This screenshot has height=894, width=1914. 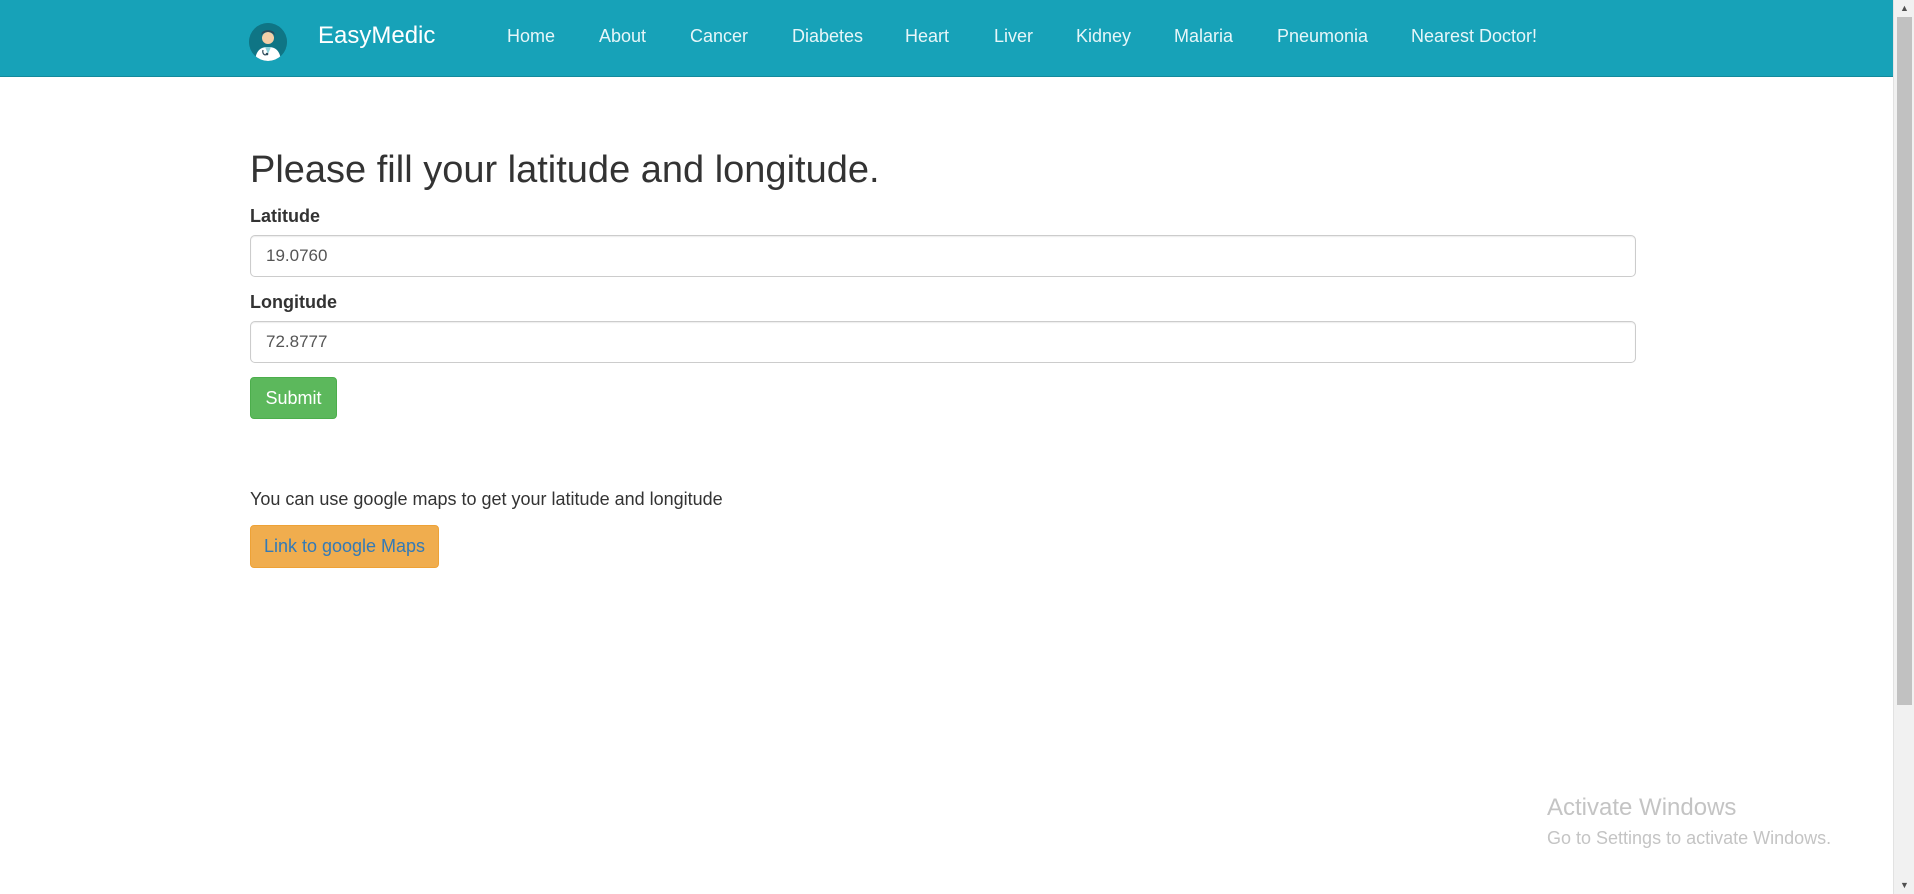 What do you see at coordinates (1322, 36) in the screenshot?
I see `nav-link-pneumonia: Pneumonia` at bounding box center [1322, 36].